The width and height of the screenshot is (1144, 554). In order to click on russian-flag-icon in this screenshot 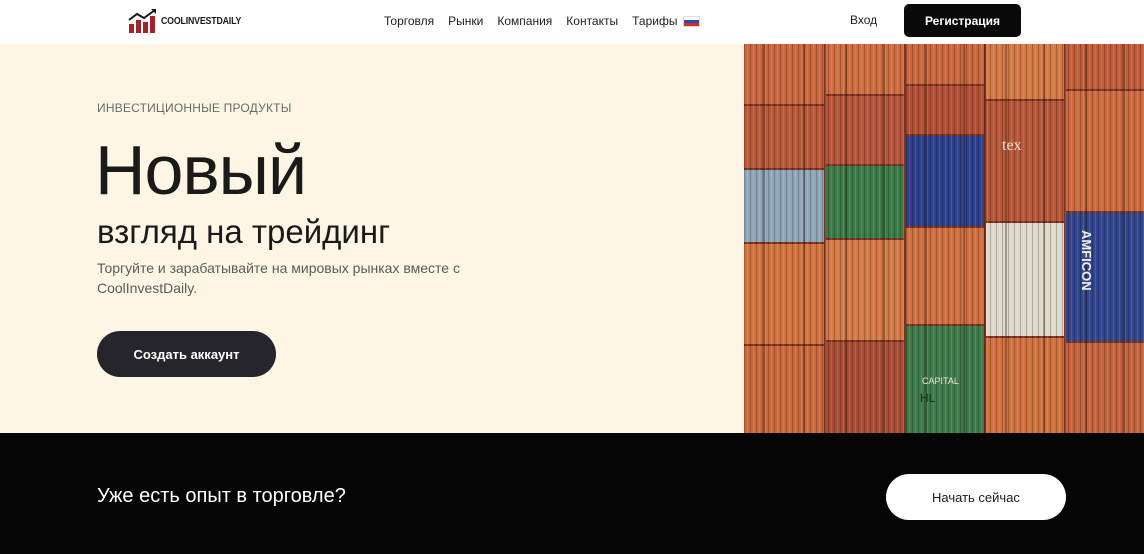, I will do `click(692, 21)`.